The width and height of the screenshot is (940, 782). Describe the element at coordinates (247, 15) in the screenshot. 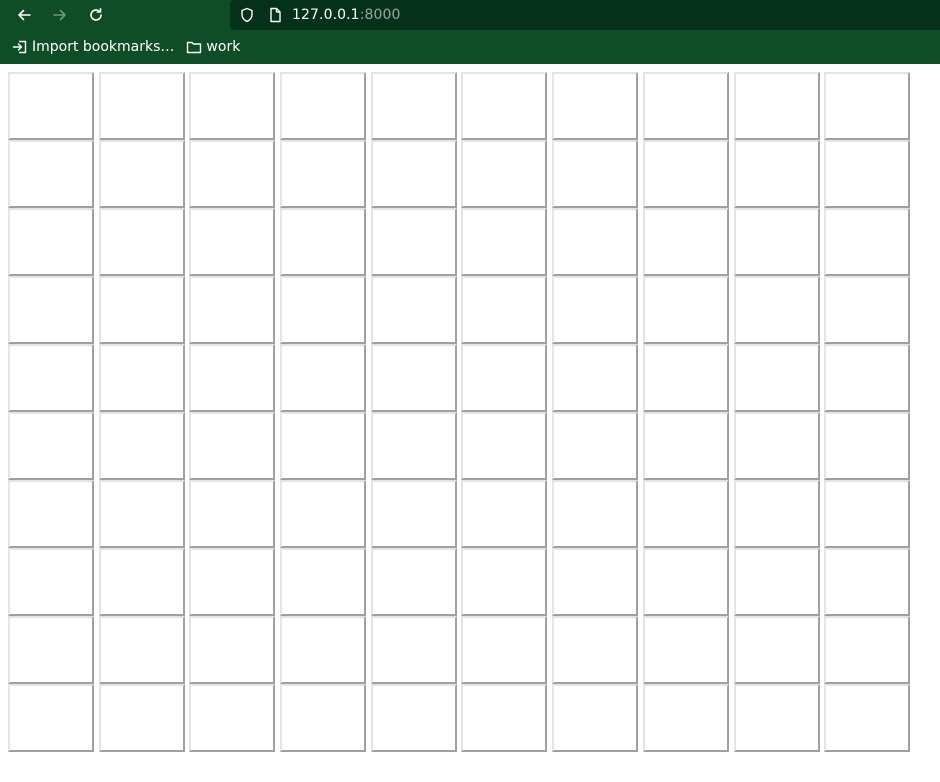

I see `shield-icon` at that location.